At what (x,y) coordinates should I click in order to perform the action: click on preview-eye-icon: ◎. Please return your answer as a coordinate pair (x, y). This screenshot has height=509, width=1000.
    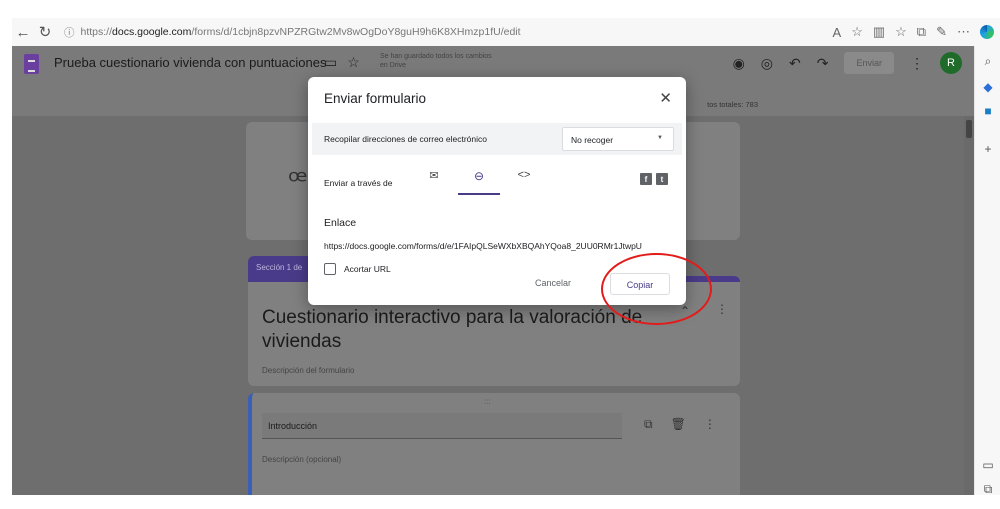
    Looking at the image, I should click on (767, 63).